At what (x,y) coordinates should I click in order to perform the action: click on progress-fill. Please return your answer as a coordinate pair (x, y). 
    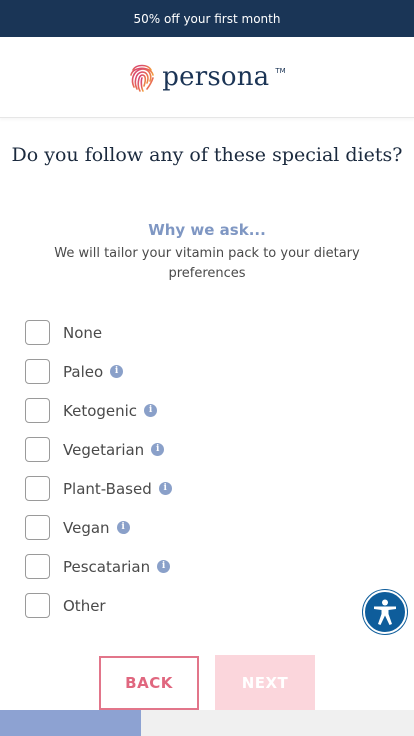
    Looking at the image, I should click on (70, 723).